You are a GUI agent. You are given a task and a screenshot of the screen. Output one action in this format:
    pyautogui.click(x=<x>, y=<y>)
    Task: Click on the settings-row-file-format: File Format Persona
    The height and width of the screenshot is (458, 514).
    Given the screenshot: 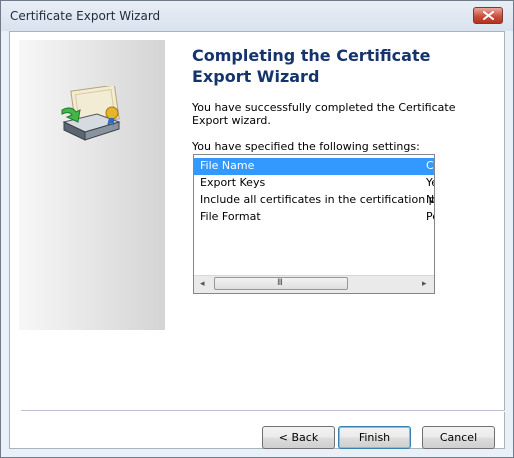 What is the action you would take?
    pyautogui.click(x=314, y=217)
    